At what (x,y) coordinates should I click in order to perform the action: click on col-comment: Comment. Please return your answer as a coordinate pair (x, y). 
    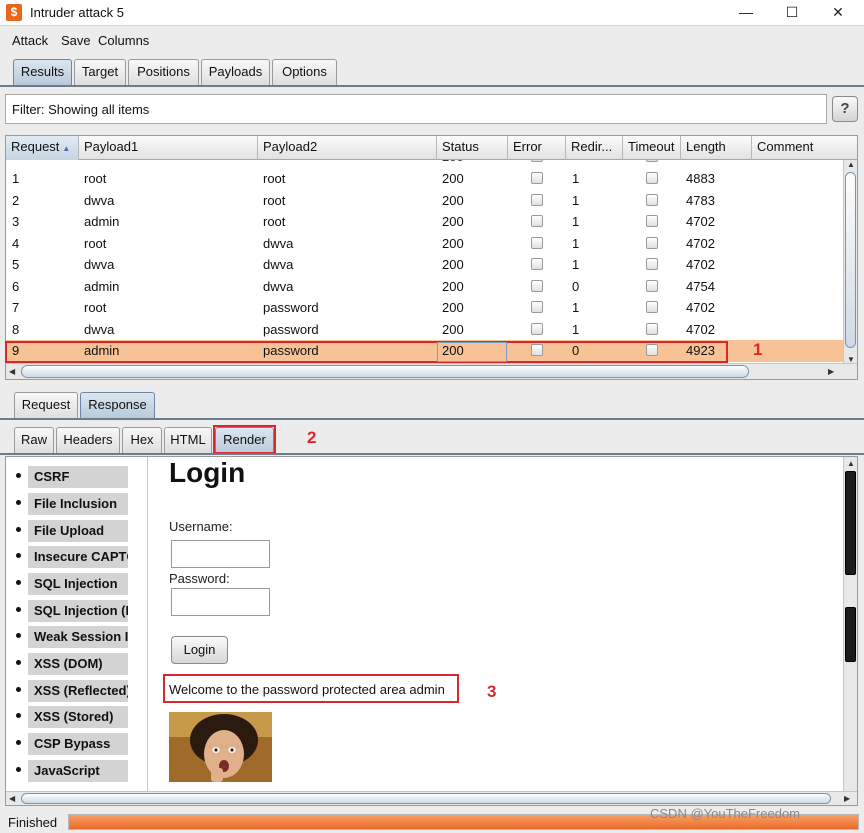
    Looking at the image, I should click on (804, 148).